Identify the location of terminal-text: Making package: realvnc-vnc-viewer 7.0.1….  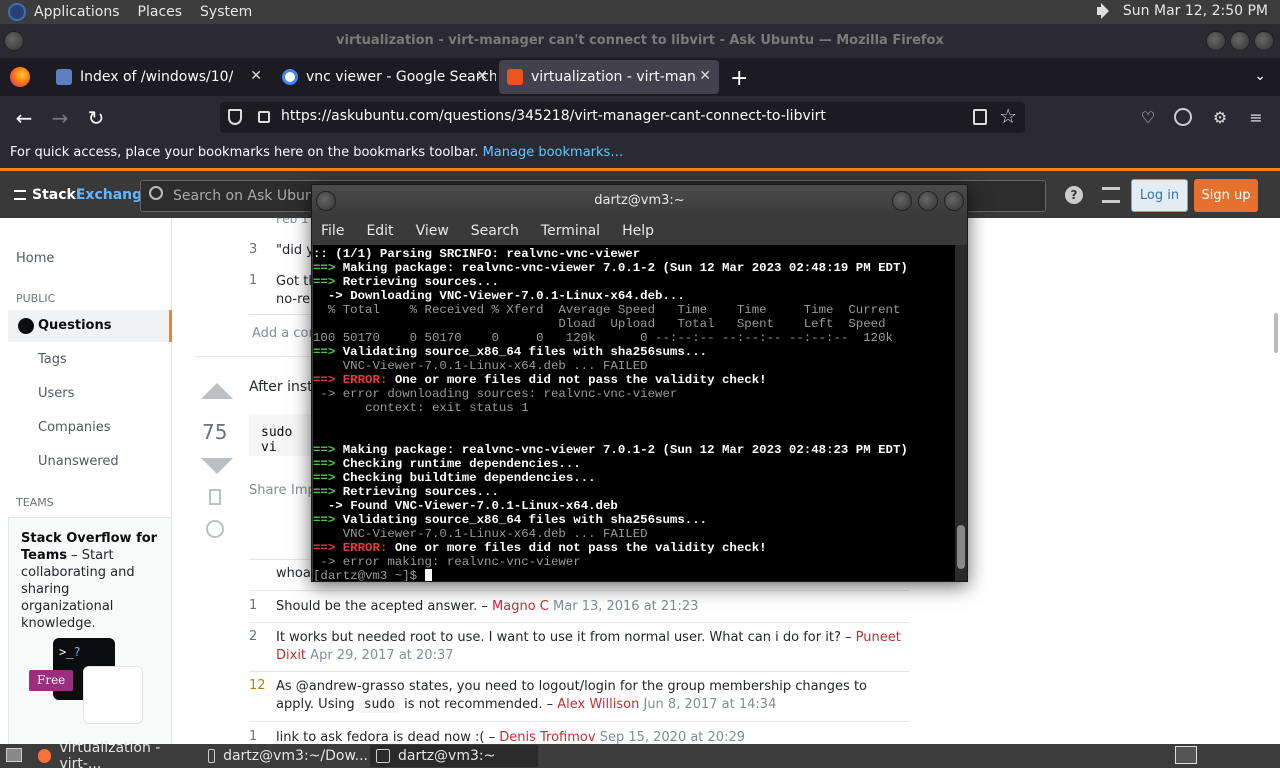
(625, 450).